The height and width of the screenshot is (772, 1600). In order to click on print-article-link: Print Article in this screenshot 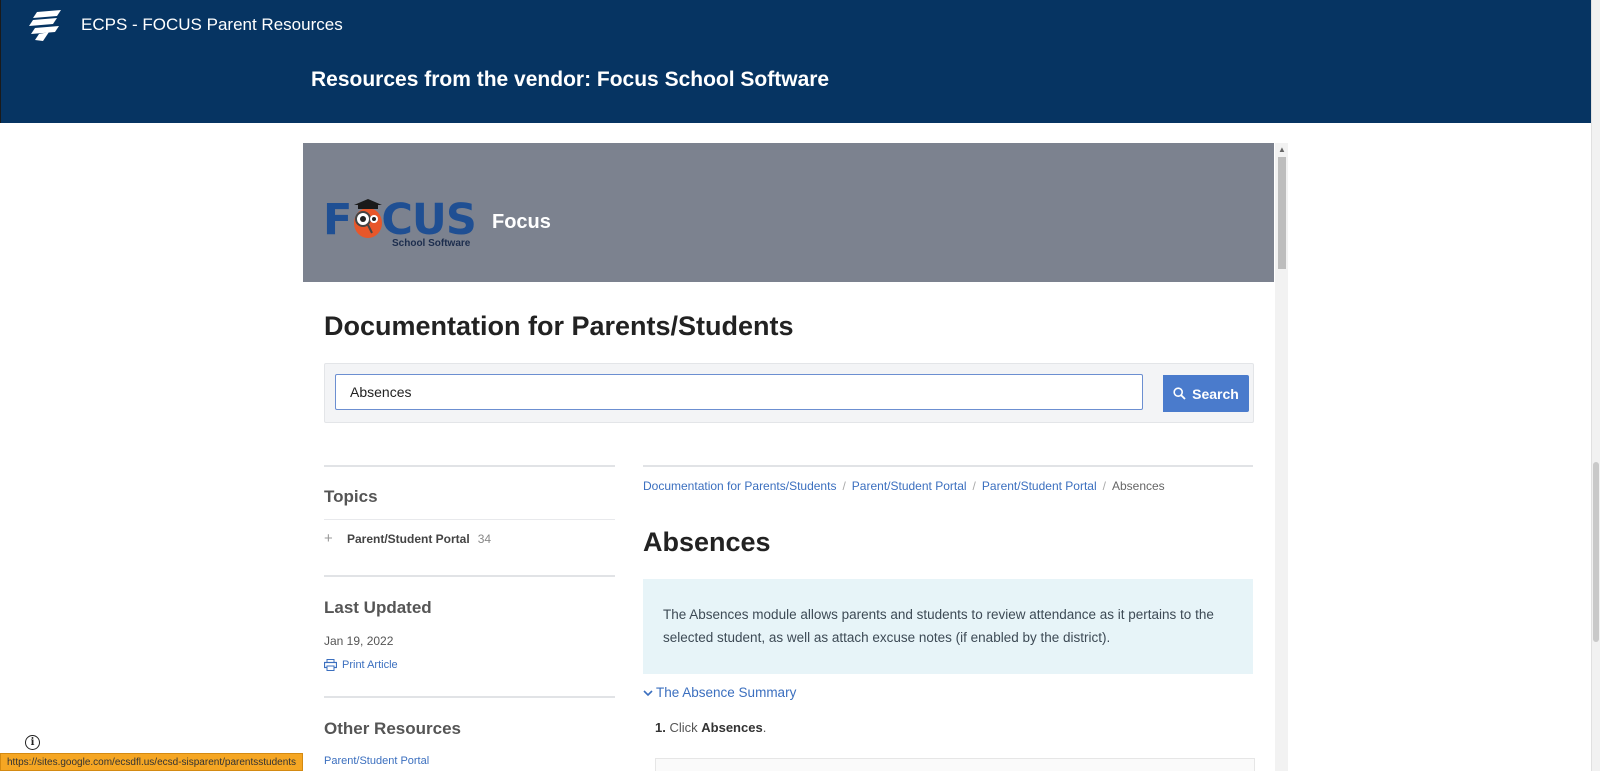, I will do `click(361, 665)`.